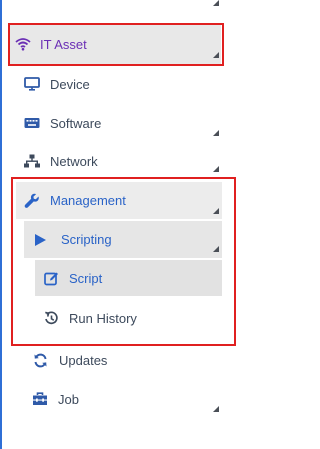 This screenshot has width=320, height=449. Describe the element at coordinates (32, 123) in the screenshot. I see `keyboard-icon` at that location.